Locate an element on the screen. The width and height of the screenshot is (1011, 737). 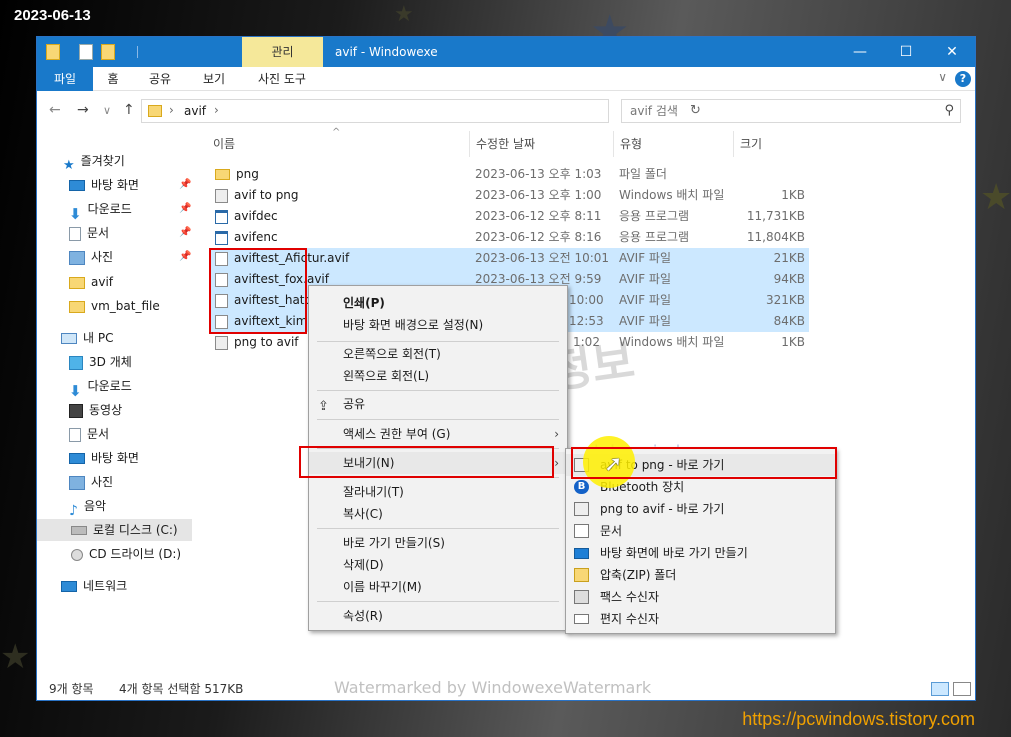
application-icon is located at coordinates (221, 216).